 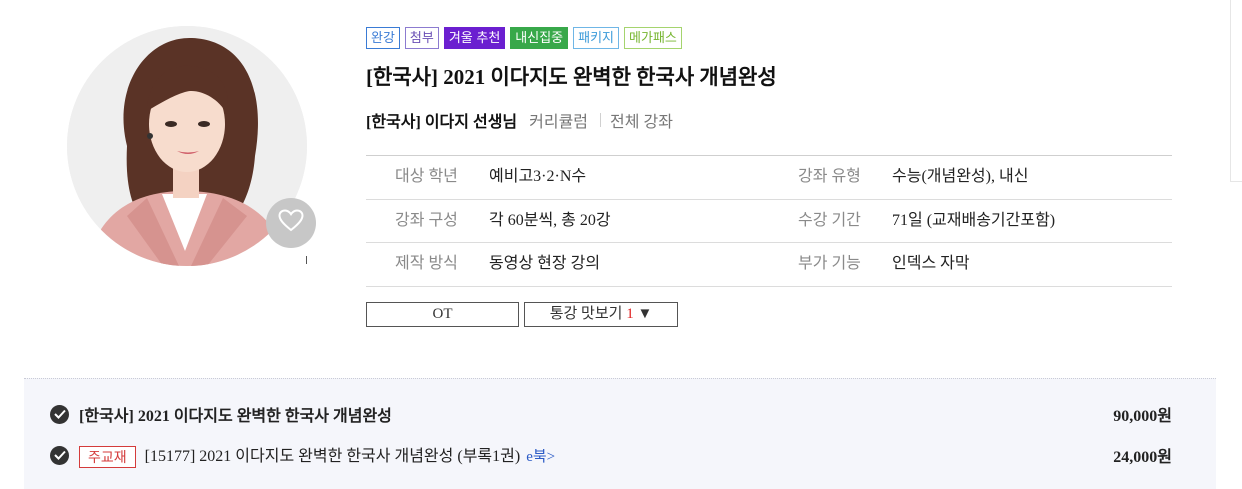 What do you see at coordinates (442, 314) in the screenshot?
I see `ot-button: OT` at bounding box center [442, 314].